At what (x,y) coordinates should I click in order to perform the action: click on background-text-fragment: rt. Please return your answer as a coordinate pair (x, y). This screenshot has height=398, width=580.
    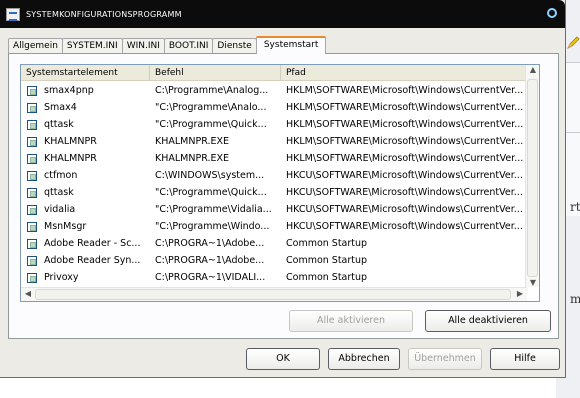
    Looking at the image, I should click on (575, 207).